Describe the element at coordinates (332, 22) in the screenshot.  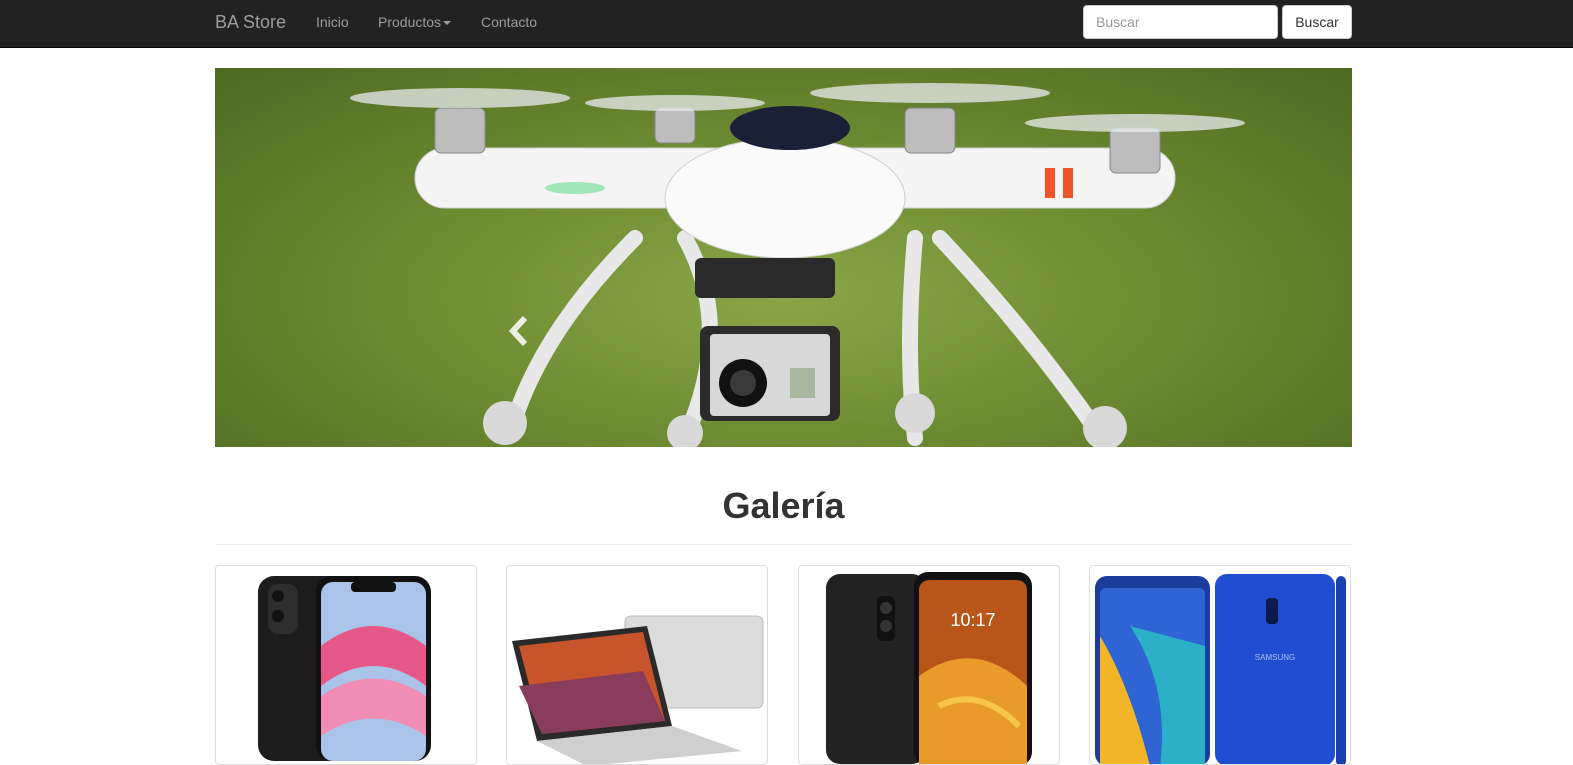
I see `nav-item-inicio: Inicio` at that location.